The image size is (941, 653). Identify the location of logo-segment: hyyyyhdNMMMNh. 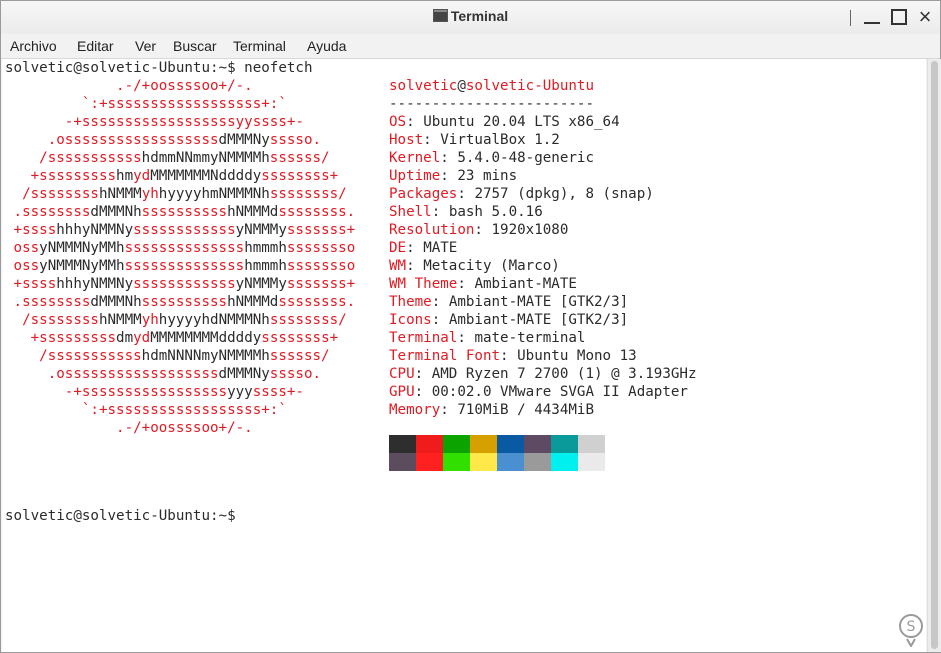
(214, 320).